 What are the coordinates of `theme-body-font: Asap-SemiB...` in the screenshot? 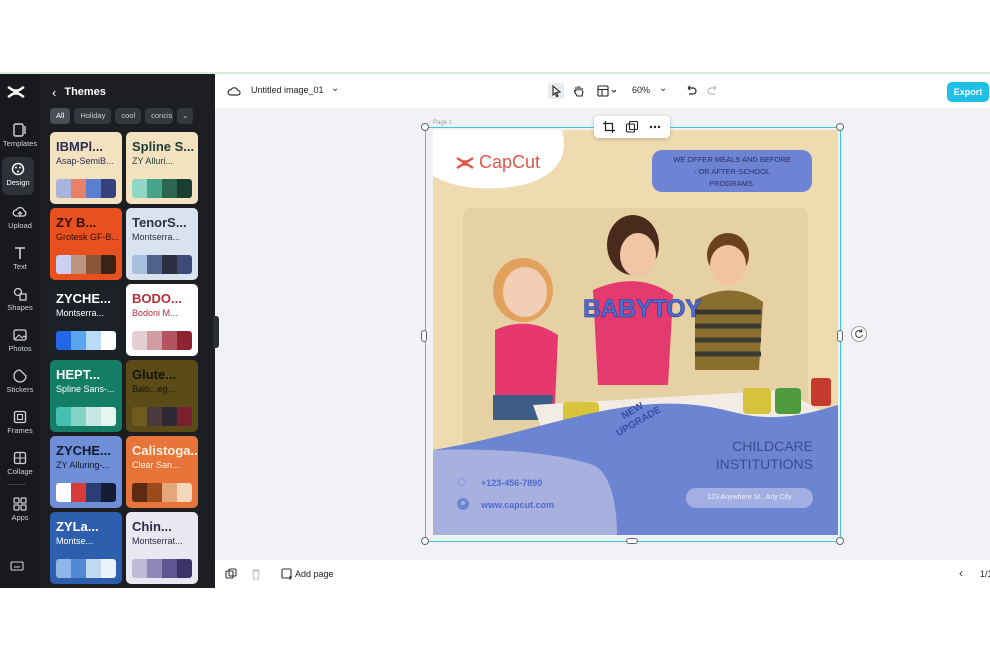 It's located at (85, 161).